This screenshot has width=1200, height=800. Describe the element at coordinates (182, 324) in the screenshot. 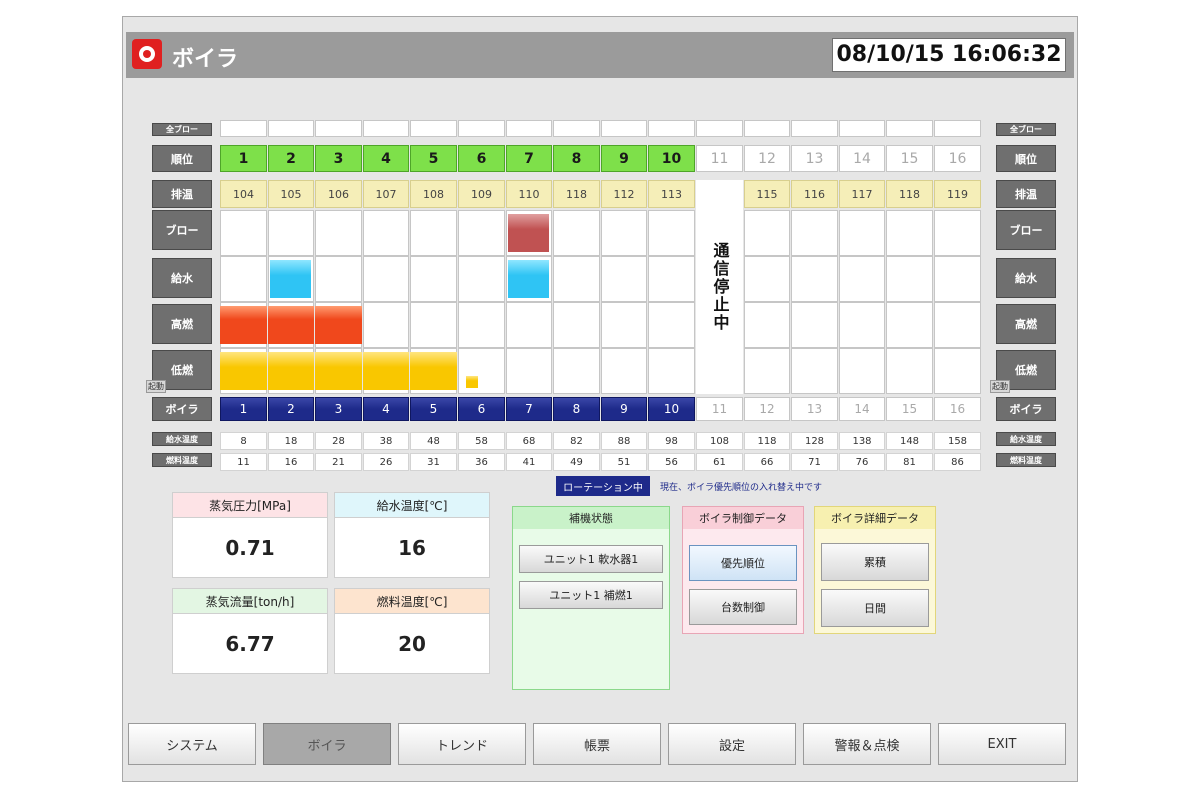

I see `row-label-high-burn: 高燃` at that location.